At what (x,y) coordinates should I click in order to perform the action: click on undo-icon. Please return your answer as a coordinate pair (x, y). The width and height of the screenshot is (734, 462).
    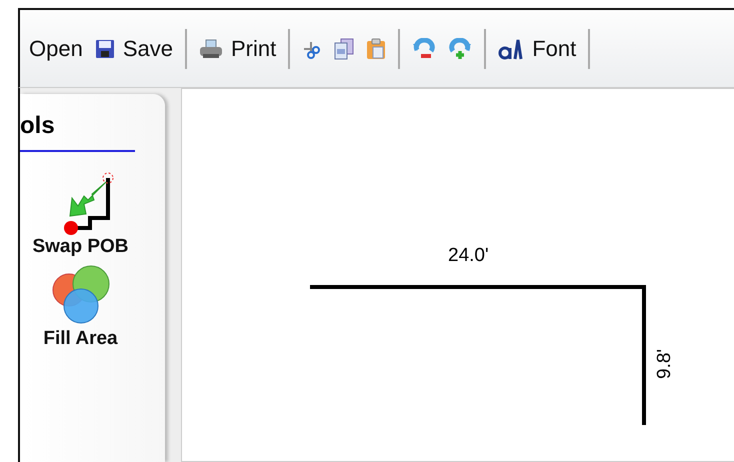
    Looking at the image, I should click on (424, 49).